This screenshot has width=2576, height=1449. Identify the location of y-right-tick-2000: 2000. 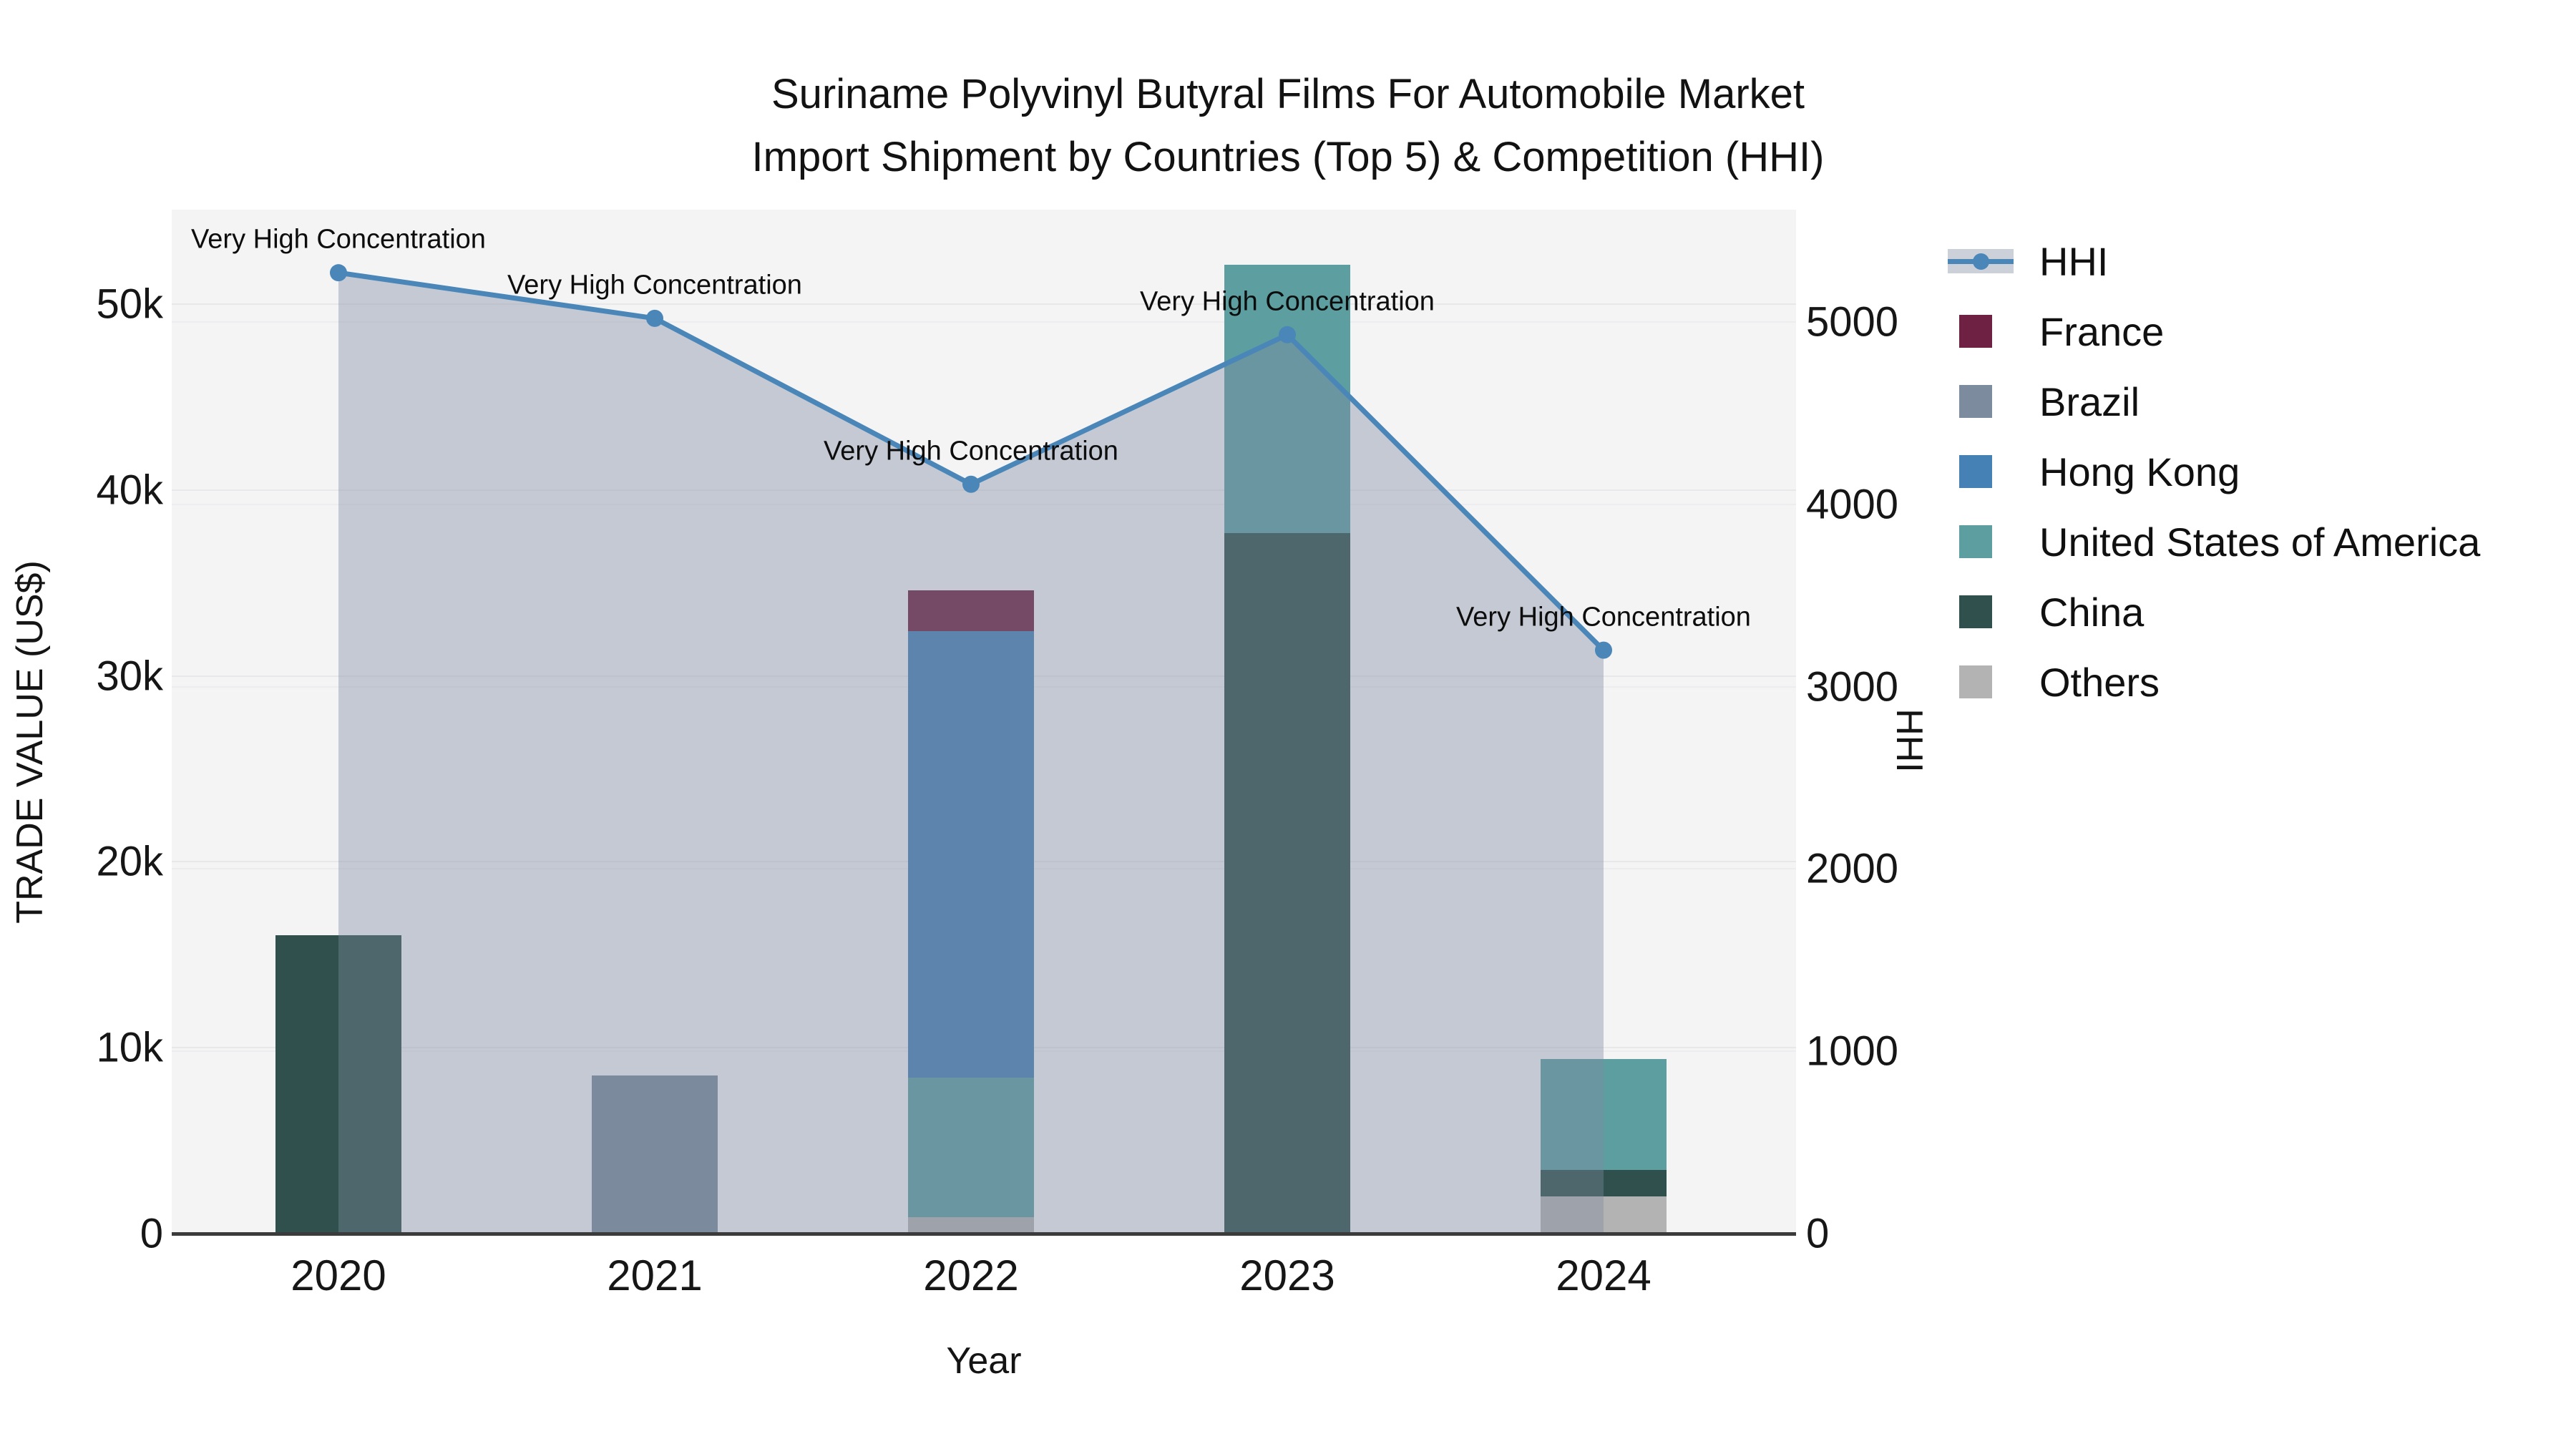
(1852, 868).